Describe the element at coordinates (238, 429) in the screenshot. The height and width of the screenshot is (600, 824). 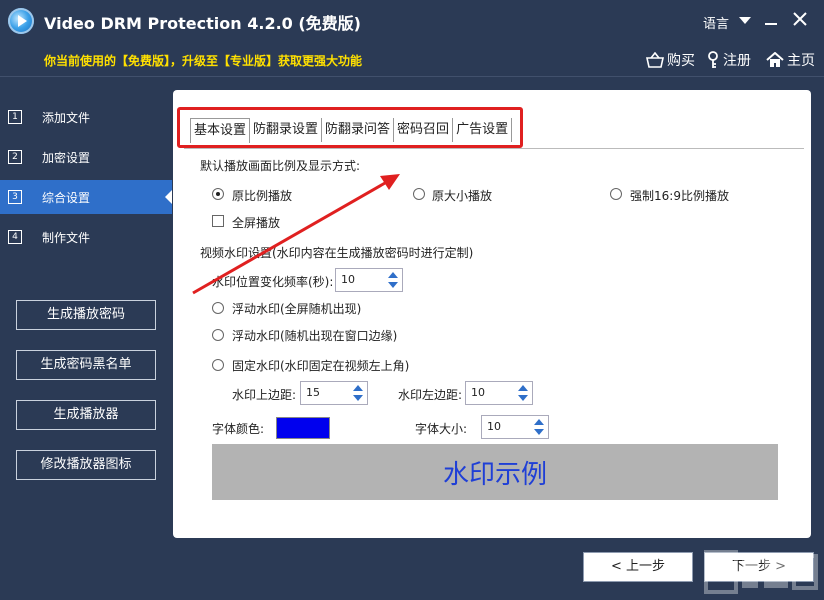
I see `font-color-label: 字体颜色:` at that location.